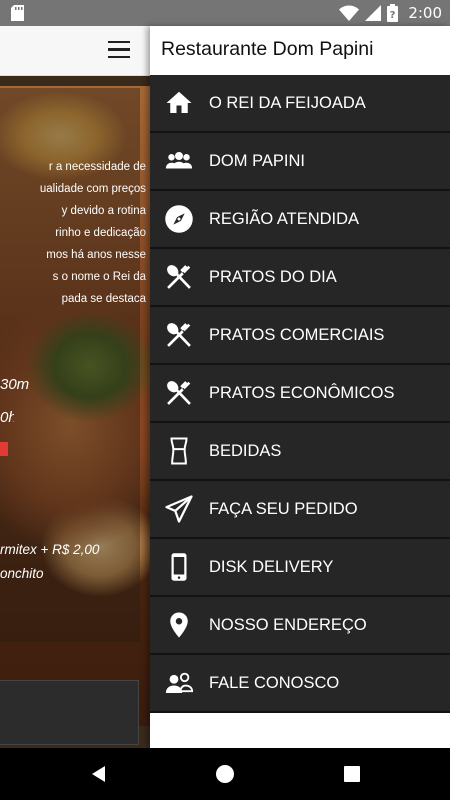  I want to click on menu-item-label: O REI DA FEIJOADA, so click(287, 102).